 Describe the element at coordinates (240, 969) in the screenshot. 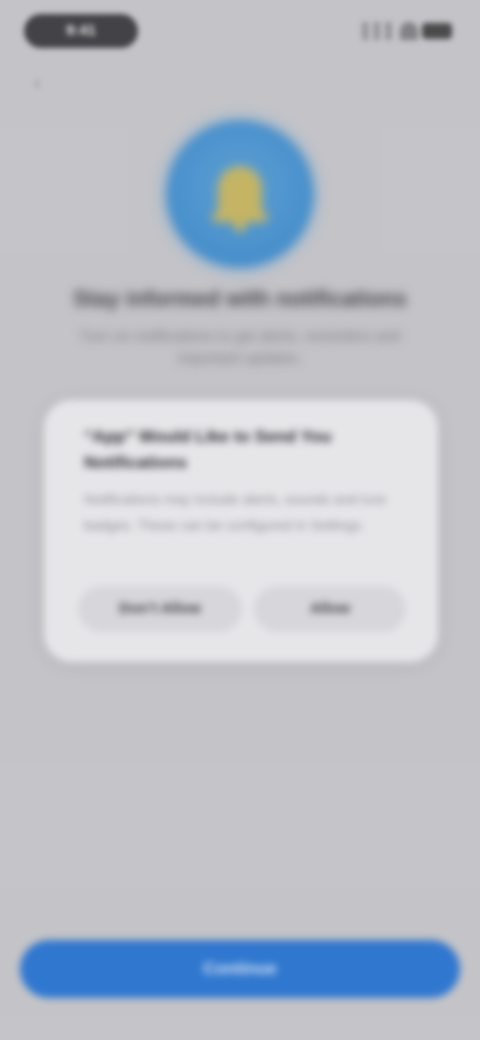

I see `continue-button: Continue` at that location.